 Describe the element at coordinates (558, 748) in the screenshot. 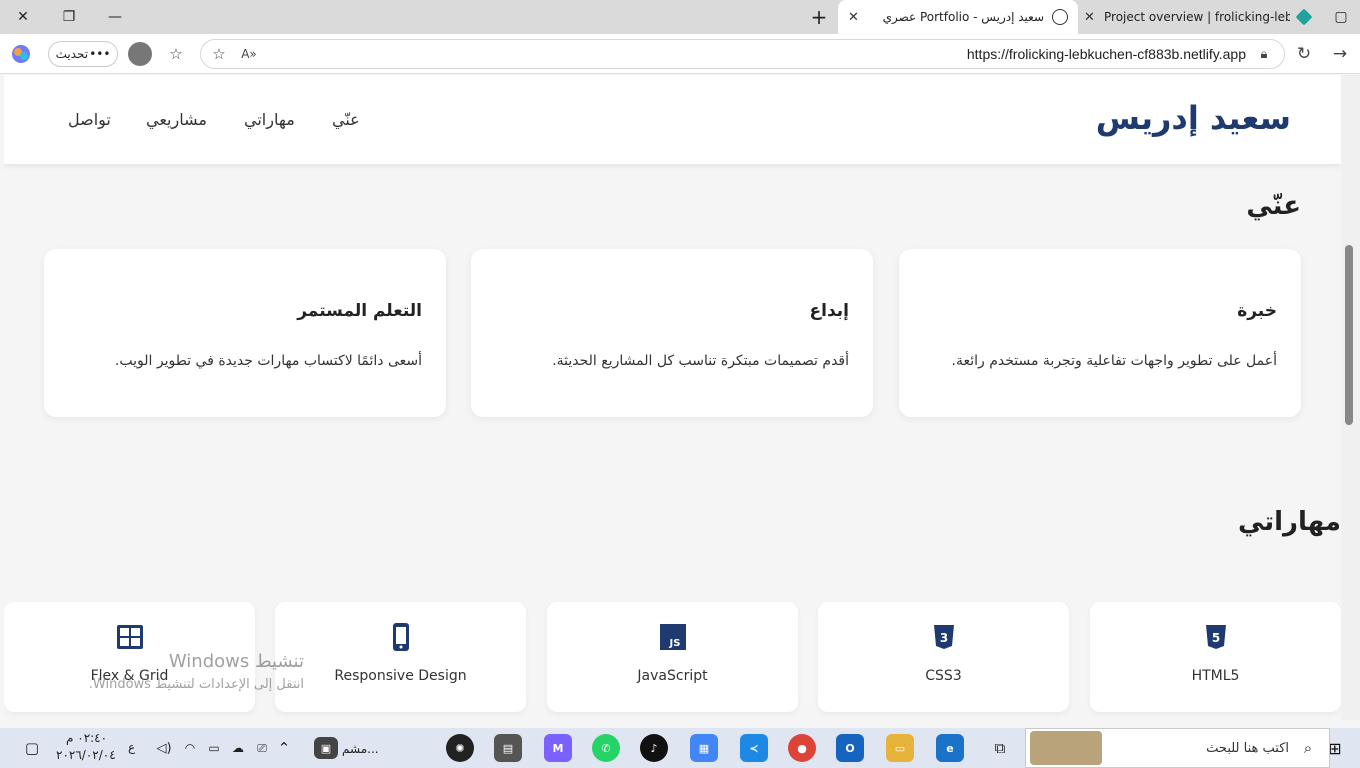

I see `m365-icon: M` at that location.